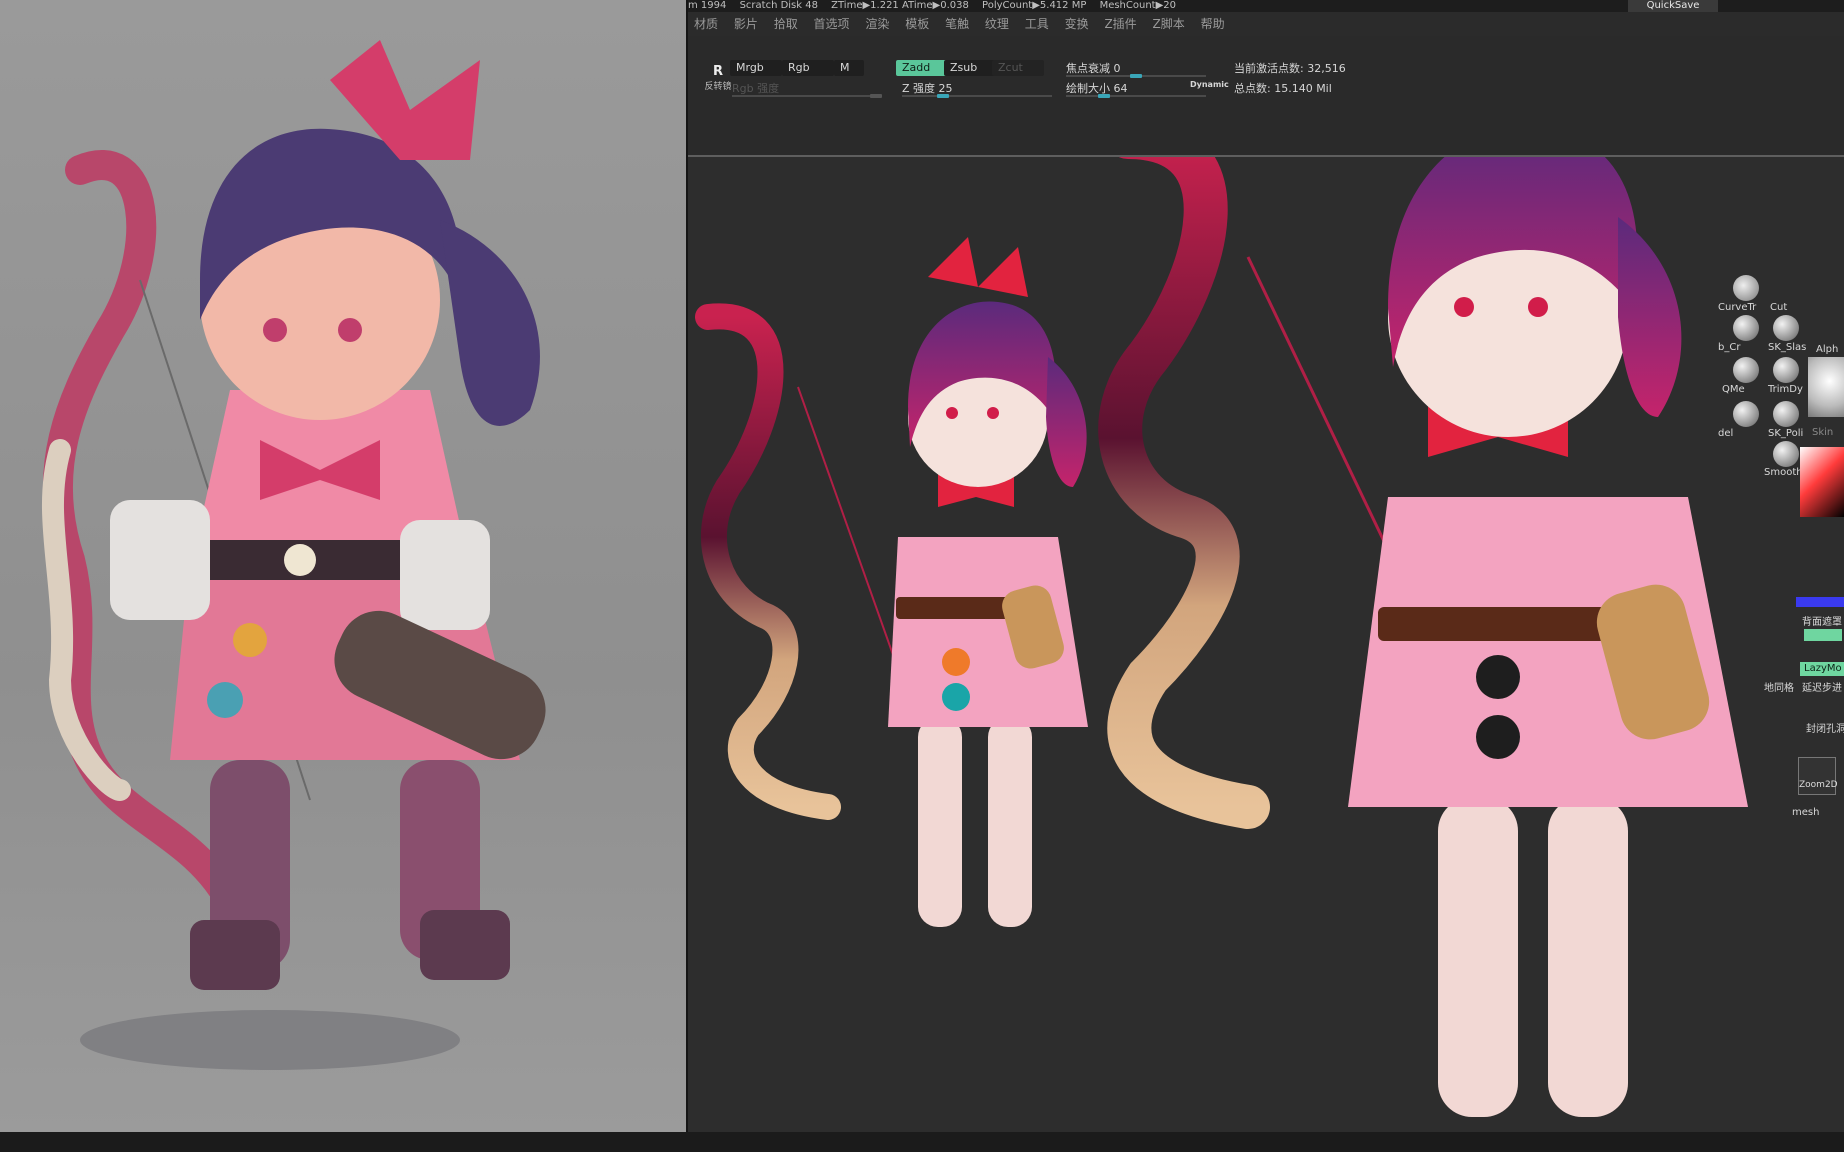 The image size is (1844, 1152). I want to click on smooth-brush-icon, so click(1786, 454).